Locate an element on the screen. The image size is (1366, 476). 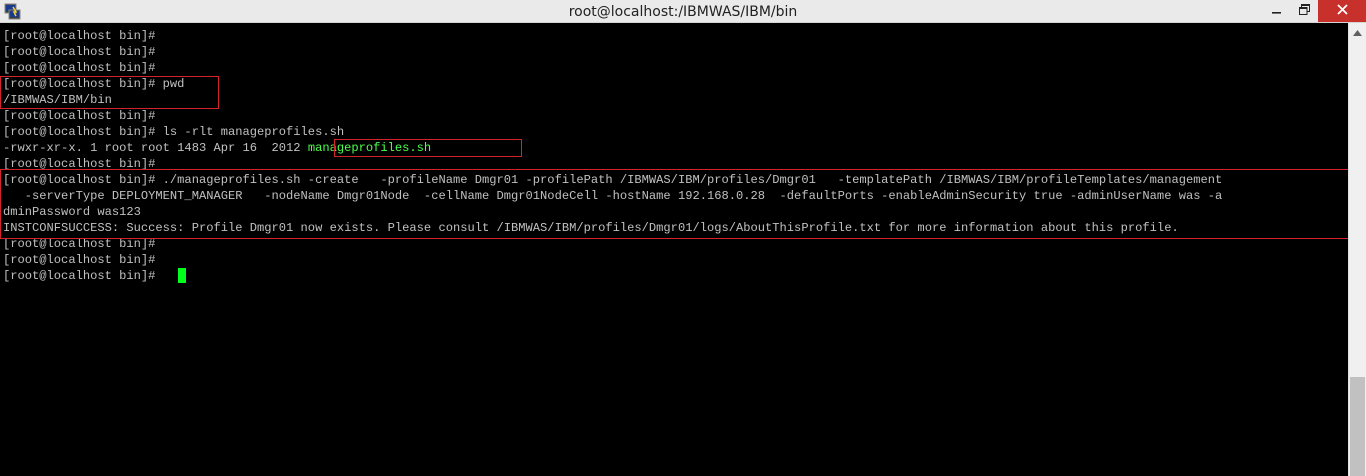
chevron-up-icon is located at coordinates (1357, 32).